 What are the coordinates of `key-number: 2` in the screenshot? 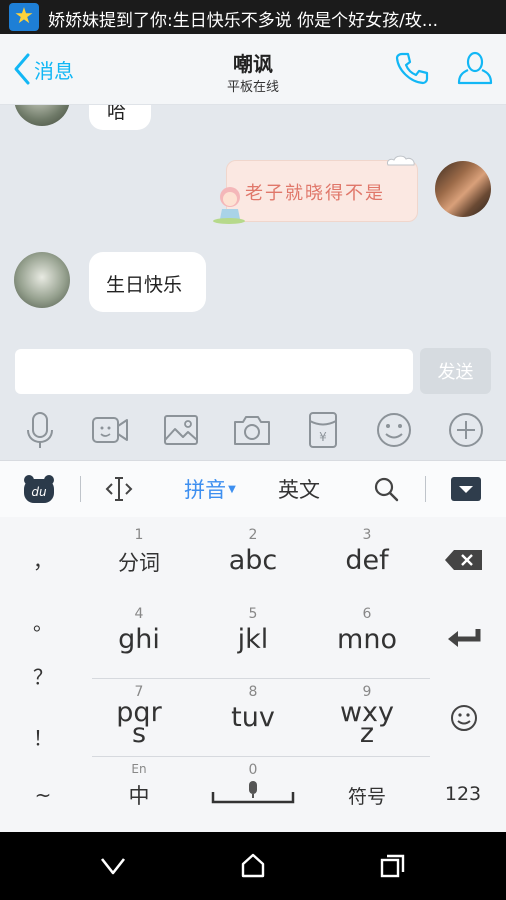 It's located at (253, 535).